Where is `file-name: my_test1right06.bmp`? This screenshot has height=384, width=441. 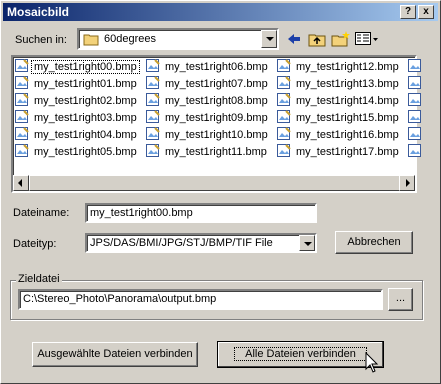
file-name: my_test1right06.bmp is located at coordinates (216, 67).